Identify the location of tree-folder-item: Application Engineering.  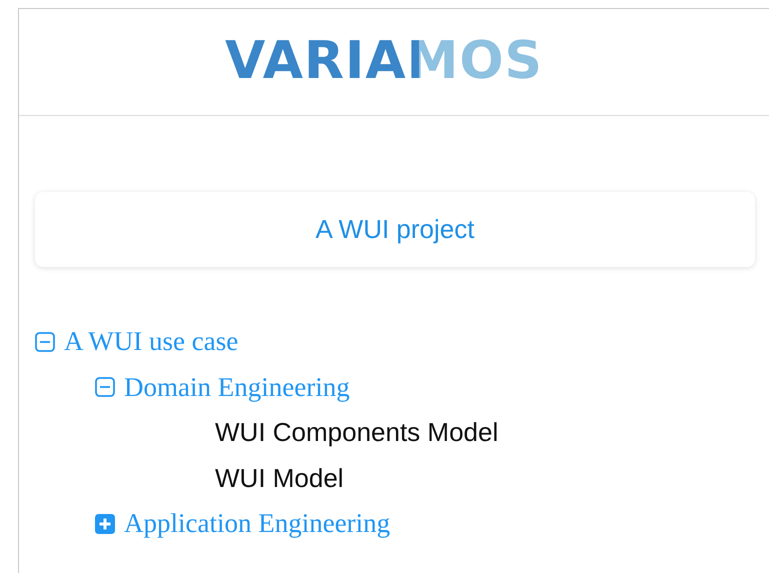
(257, 524).